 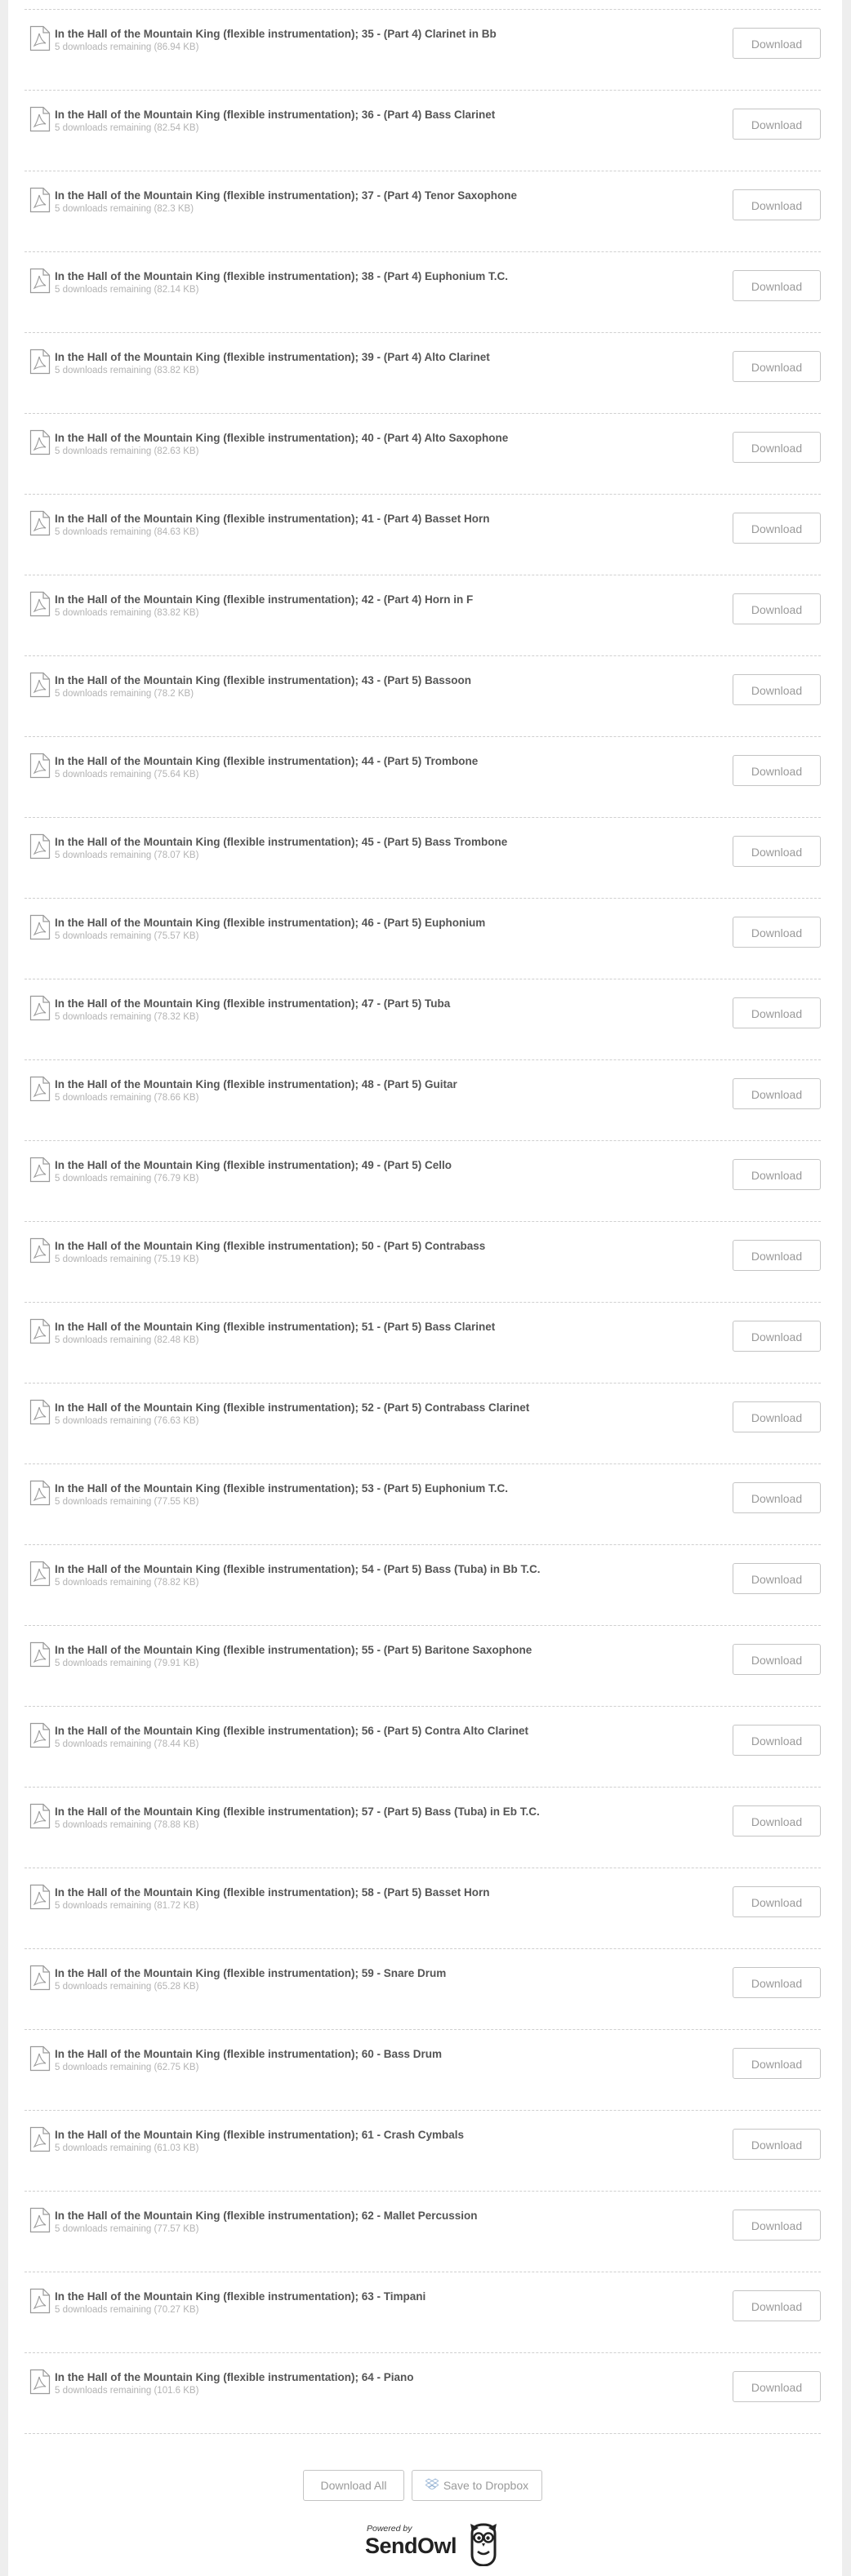 What do you see at coordinates (127, 1098) in the screenshot?
I see `file-meta: 5 downloads remaining (78.66 KB)` at bounding box center [127, 1098].